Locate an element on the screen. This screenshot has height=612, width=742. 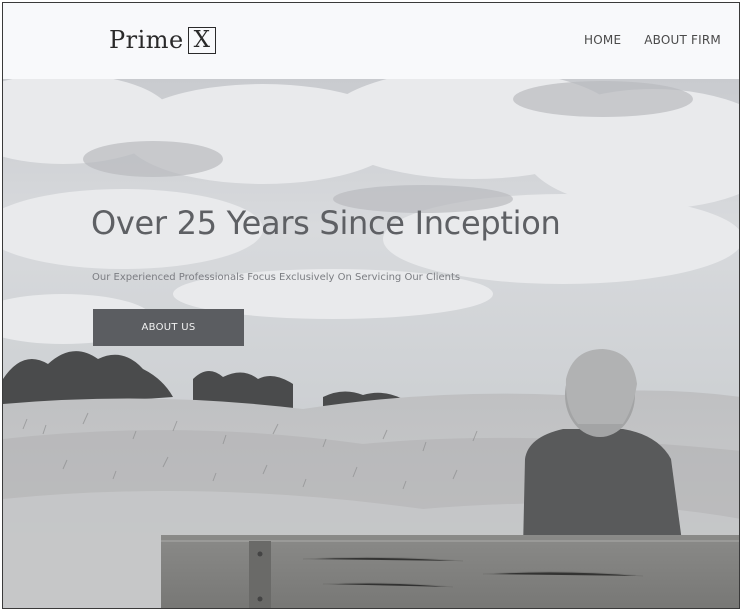
brand-mark: X is located at coordinates (201, 40).